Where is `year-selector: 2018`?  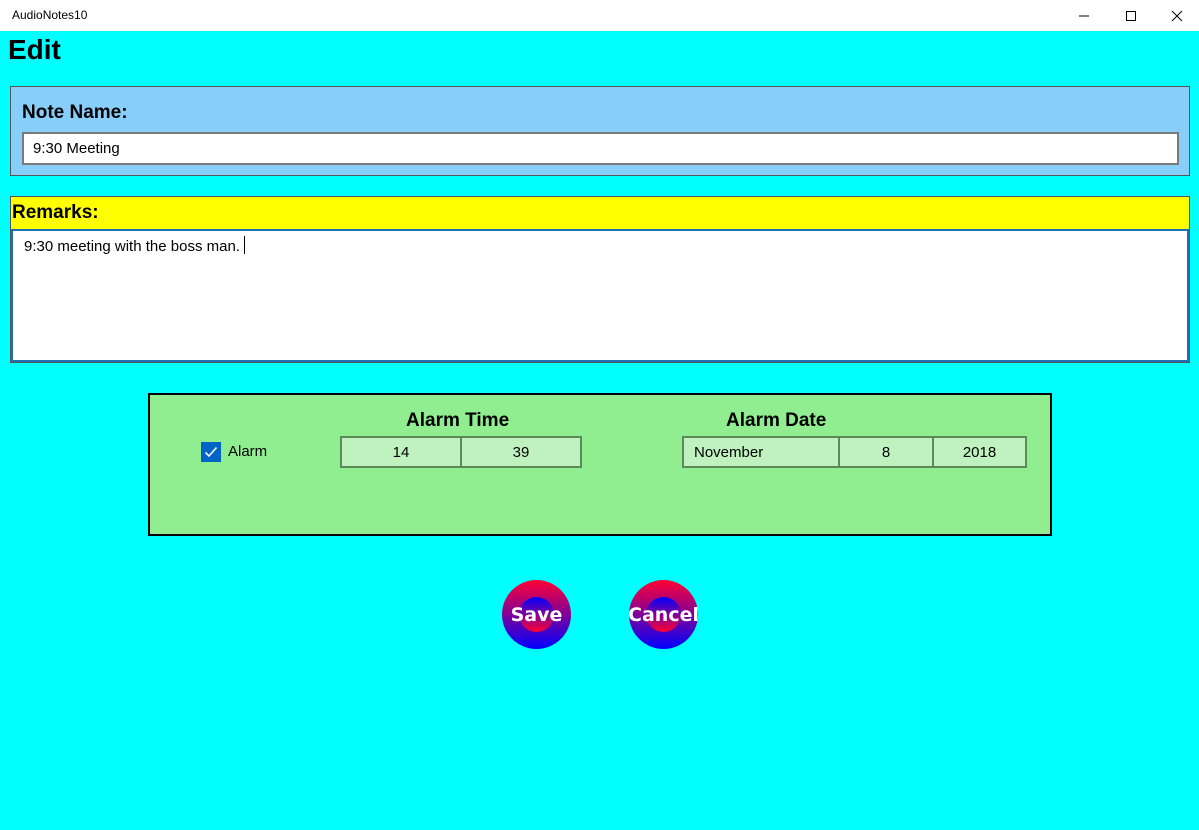
year-selector: 2018 is located at coordinates (979, 452).